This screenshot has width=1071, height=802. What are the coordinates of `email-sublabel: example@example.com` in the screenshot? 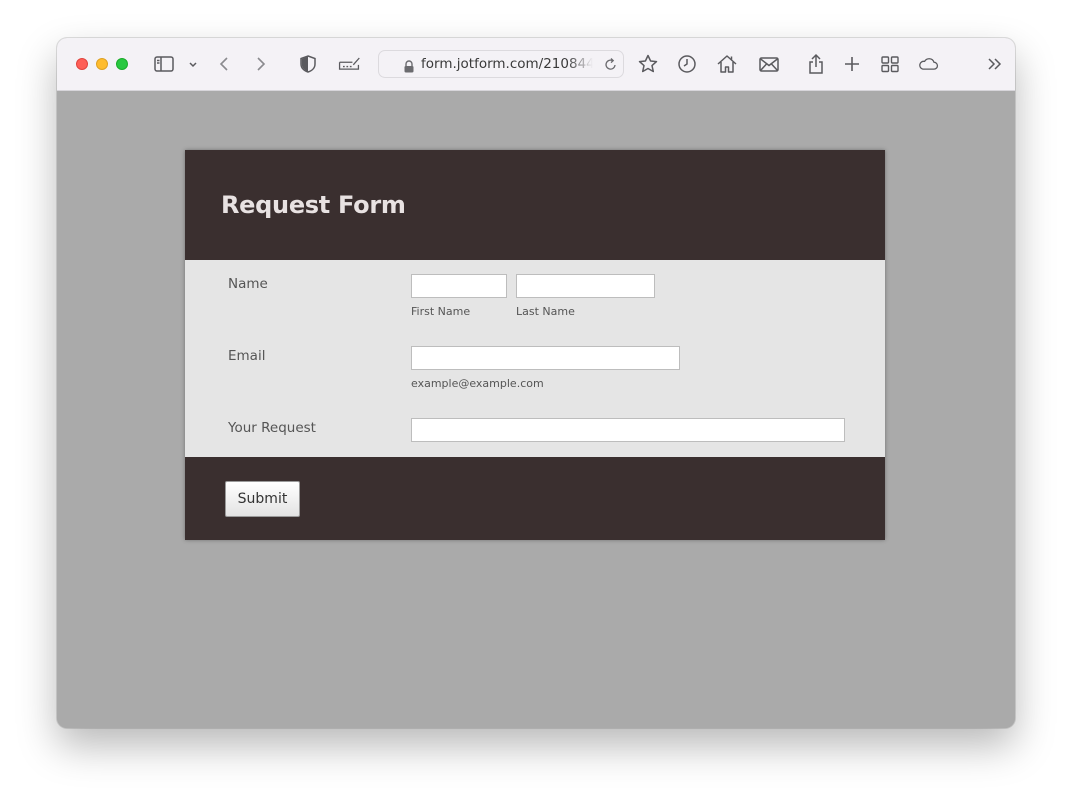 It's located at (477, 383).